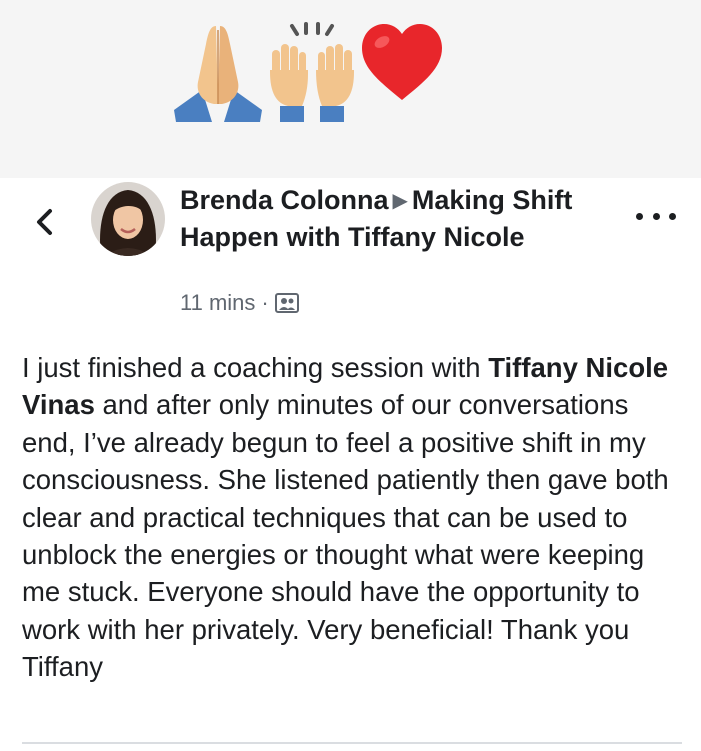 The image size is (701, 751). Describe the element at coordinates (255, 367) in the screenshot. I see `post-text-part-1: I just finished a coaching session with` at that location.